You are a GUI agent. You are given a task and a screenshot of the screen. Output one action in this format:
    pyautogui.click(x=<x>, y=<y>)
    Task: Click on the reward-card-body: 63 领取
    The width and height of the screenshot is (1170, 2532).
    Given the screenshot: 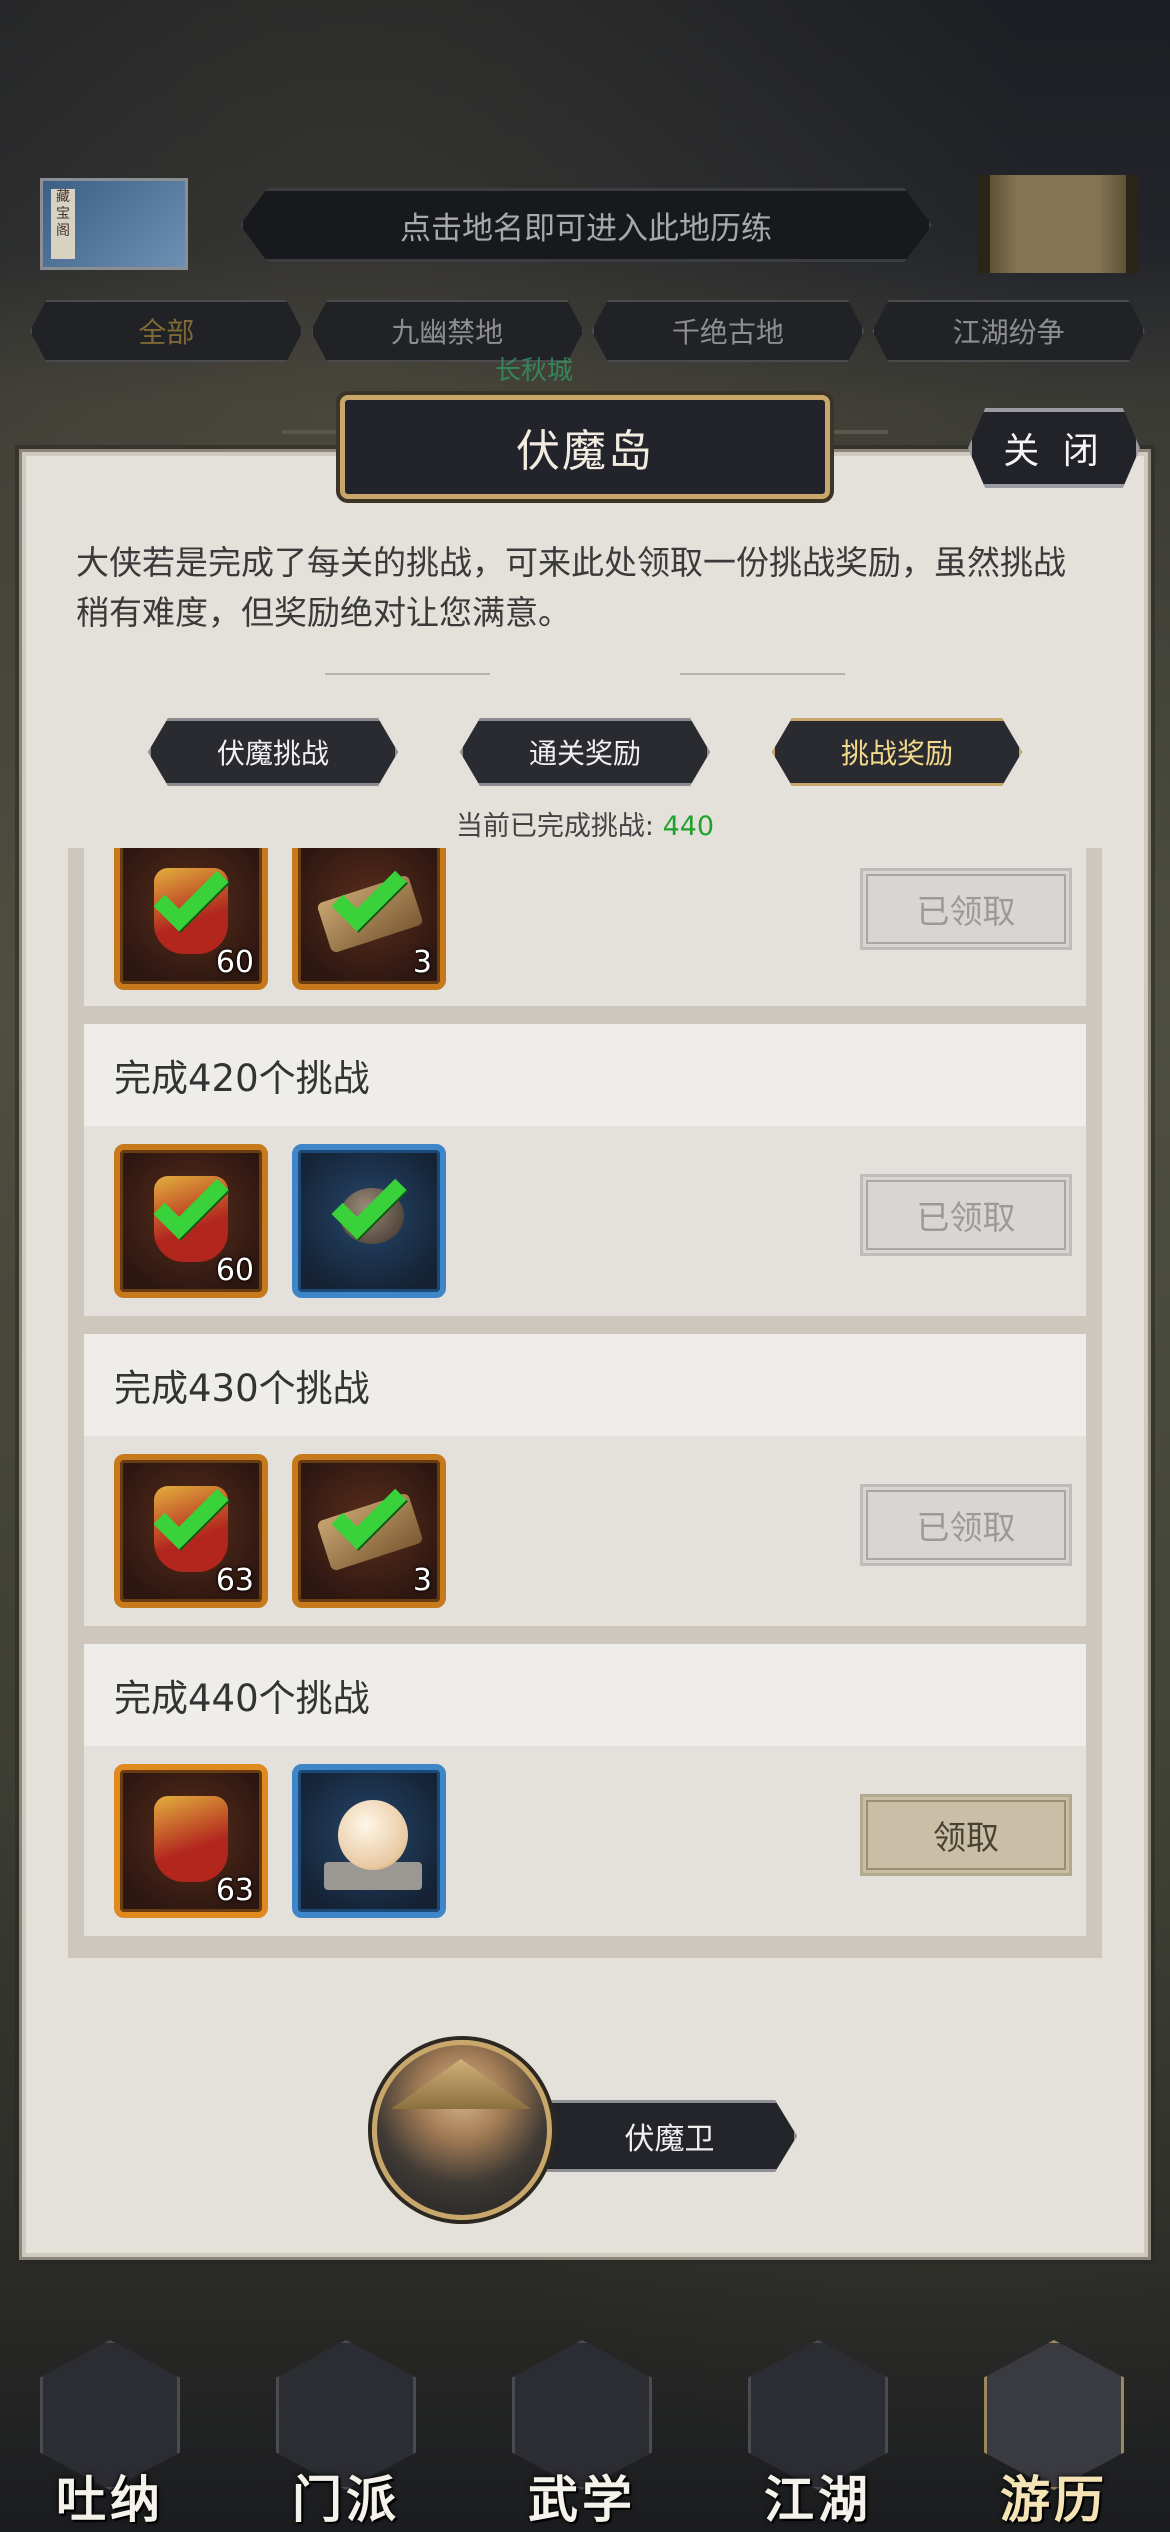 What is the action you would take?
    pyautogui.click(x=585, y=1841)
    